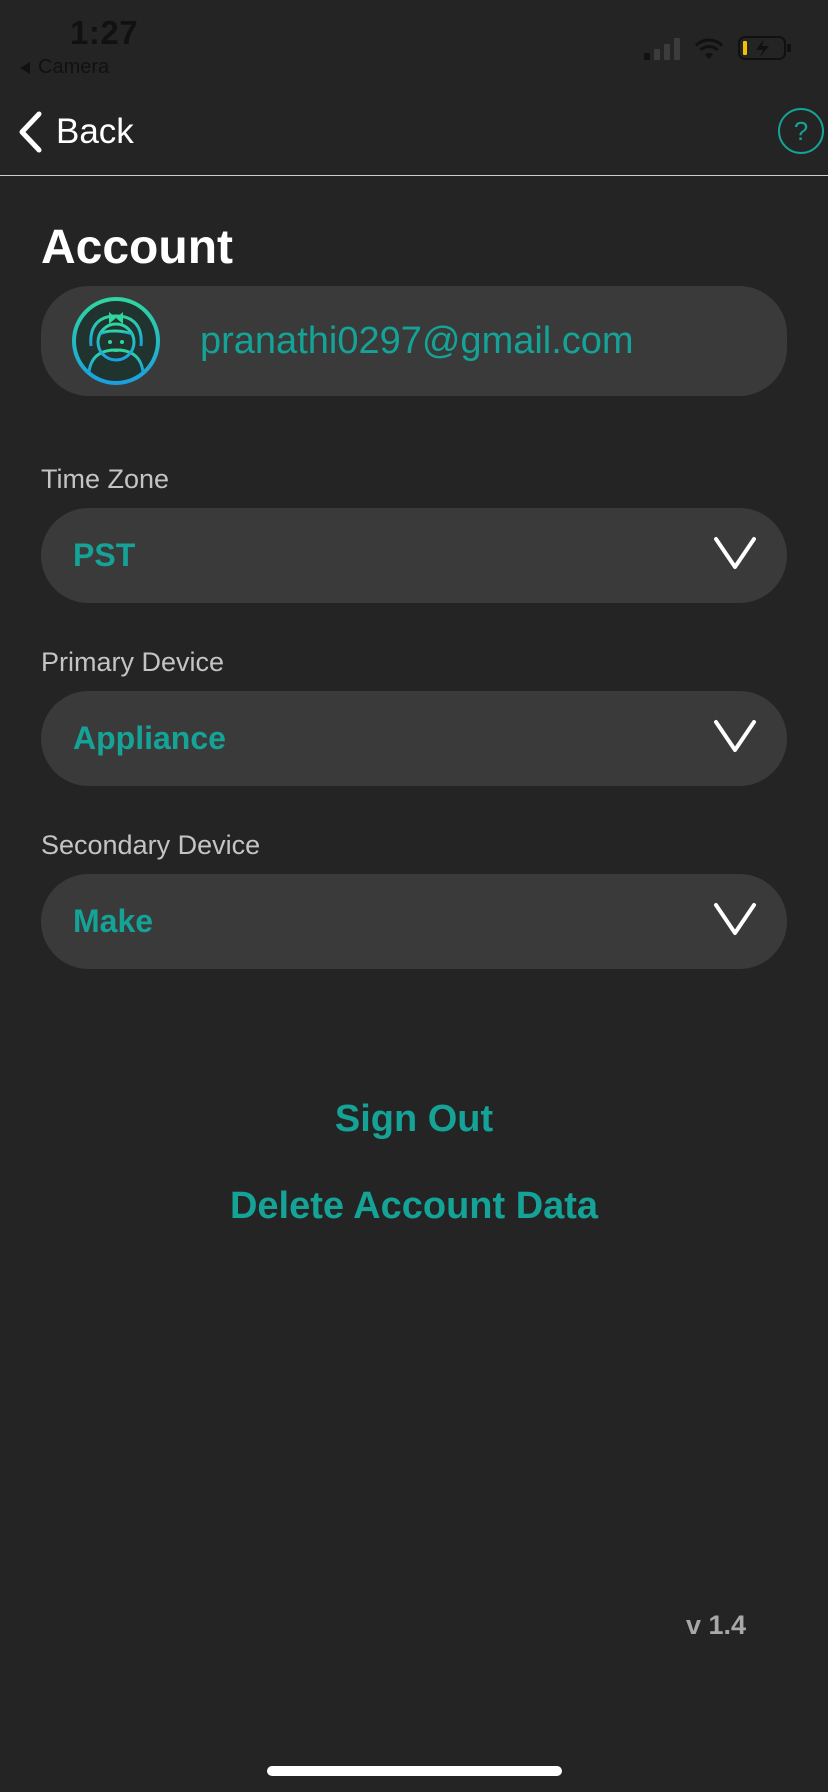  What do you see at coordinates (414, 738) in the screenshot?
I see `primary-device-select: Appliance` at bounding box center [414, 738].